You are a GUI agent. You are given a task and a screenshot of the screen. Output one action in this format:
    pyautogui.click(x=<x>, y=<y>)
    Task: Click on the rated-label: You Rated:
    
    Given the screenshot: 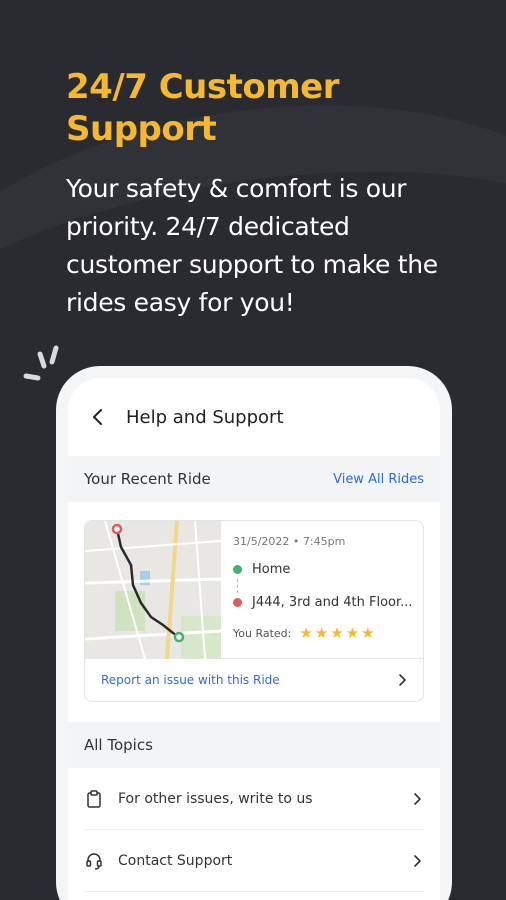 What is the action you would take?
    pyautogui.click(x=262, y=633)
    